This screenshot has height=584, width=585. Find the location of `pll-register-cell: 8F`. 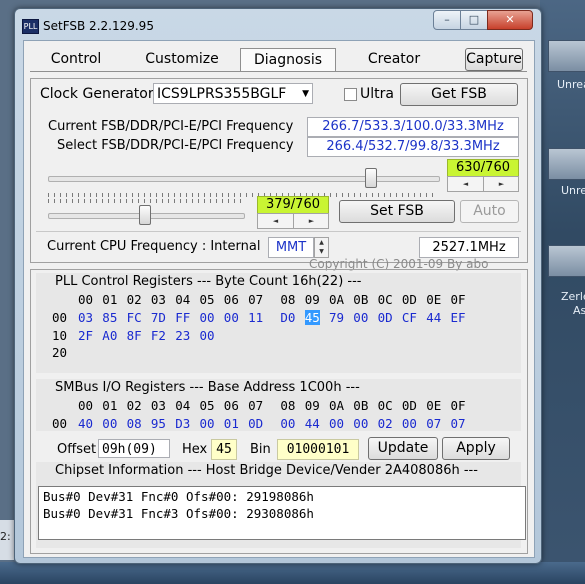

pll-register-cell: 8F is located at coordinates (134, 335).